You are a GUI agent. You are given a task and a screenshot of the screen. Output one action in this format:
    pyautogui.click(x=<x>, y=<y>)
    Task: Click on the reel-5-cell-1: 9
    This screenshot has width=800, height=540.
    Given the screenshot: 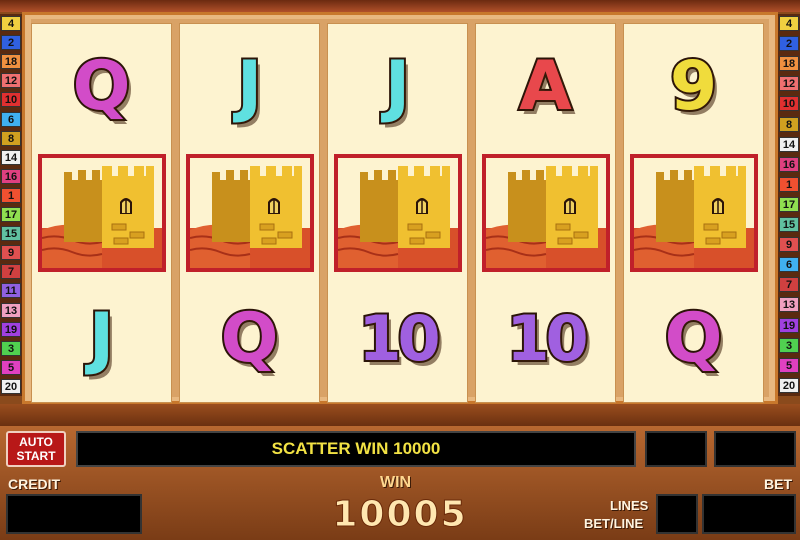 What is the action you would take?
    pyautogui.click(x=693, y=87)
    